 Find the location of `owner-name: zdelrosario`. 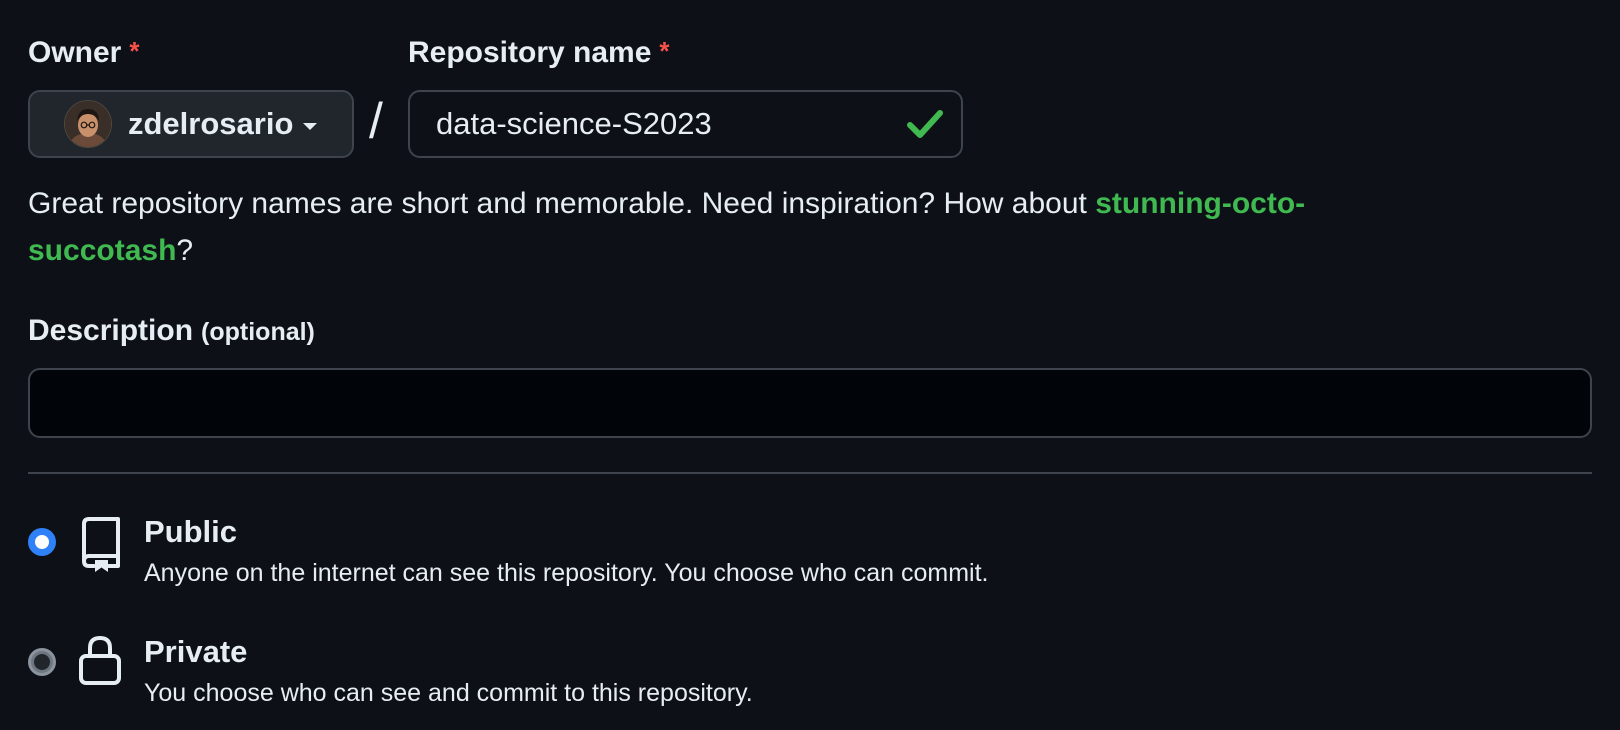

owner-name: zdelrosario is located at coordinates (211, 123).